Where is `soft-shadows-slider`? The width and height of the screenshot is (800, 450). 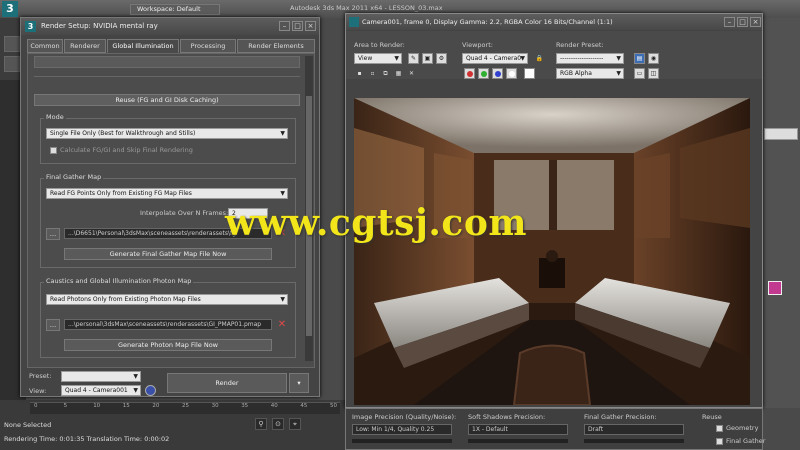
soft-shadows-slider is located at coordinates (518, 441).